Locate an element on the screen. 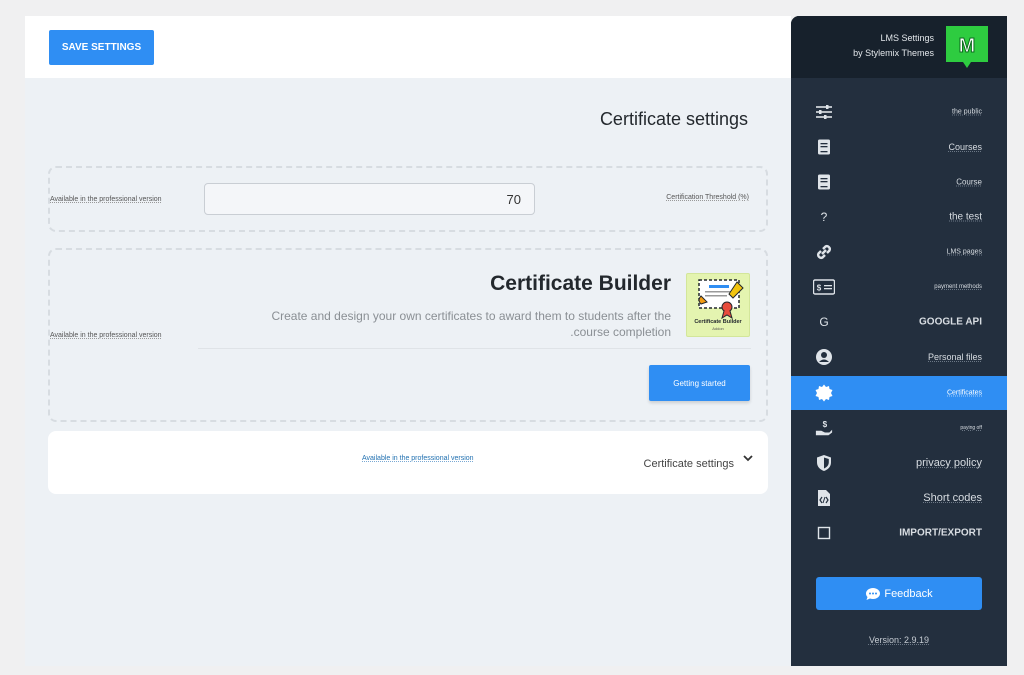 Image resolution: width=1024 pixels, height=675 pixels. sidebar-item-certificates: Certificates is located at coordinates (899, 393).